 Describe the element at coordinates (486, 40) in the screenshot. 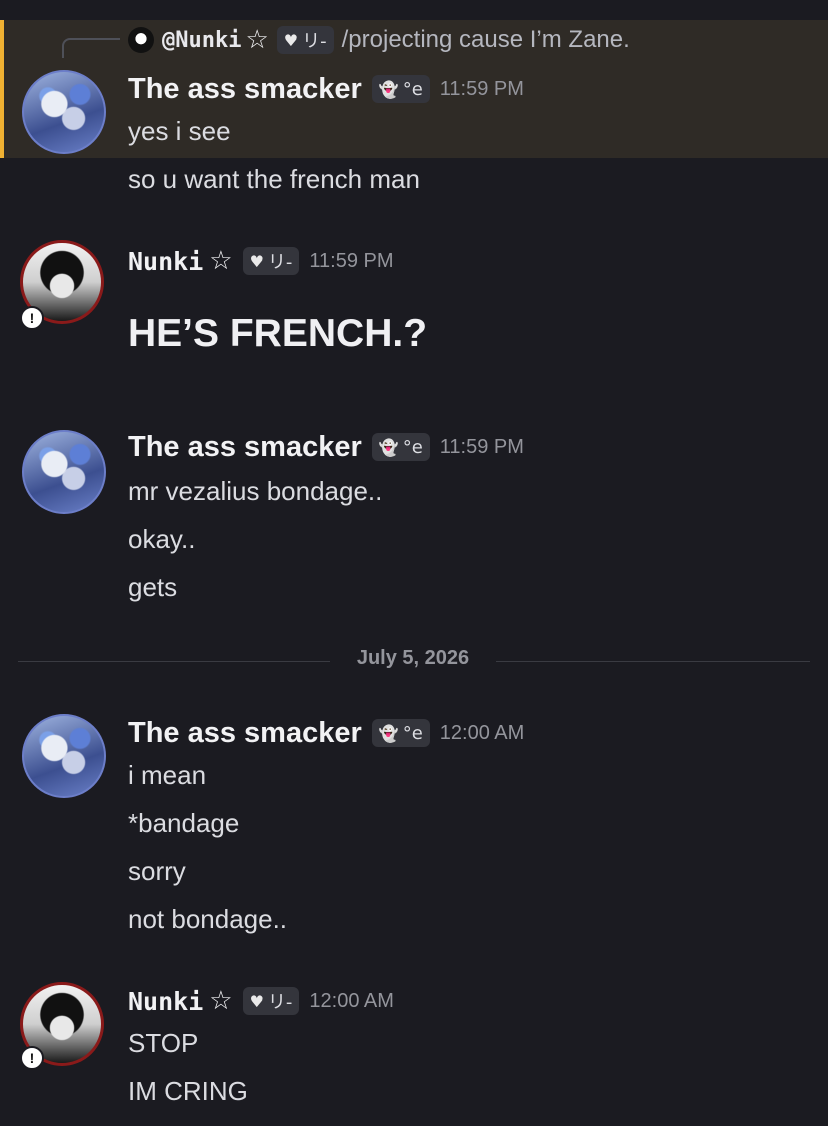

I see `reply-text: /projecting cause I’m Zane.` at that location.